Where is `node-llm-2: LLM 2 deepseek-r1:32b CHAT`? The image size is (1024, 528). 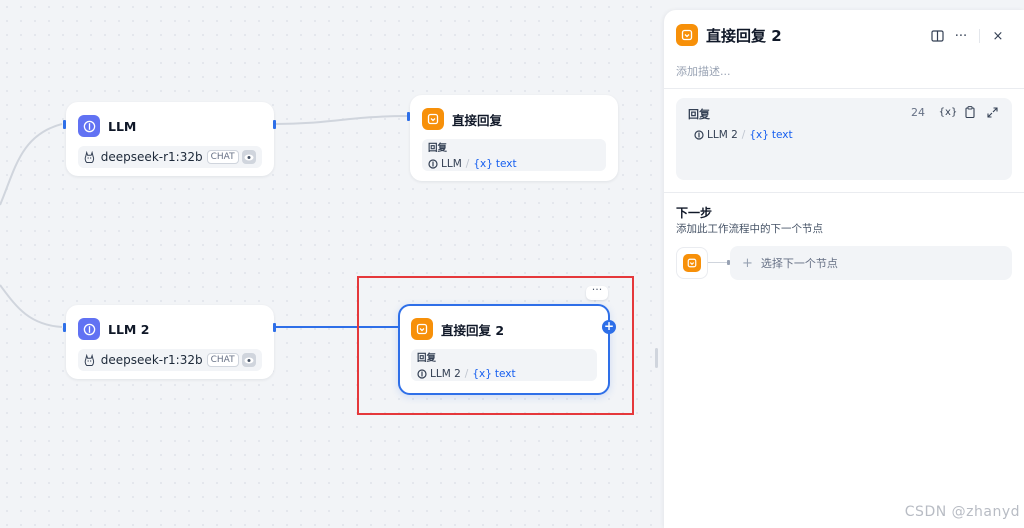 node-llm-2: LLM 2 deepseek-r1:32b CHAT is located at coordinates (170, 342).